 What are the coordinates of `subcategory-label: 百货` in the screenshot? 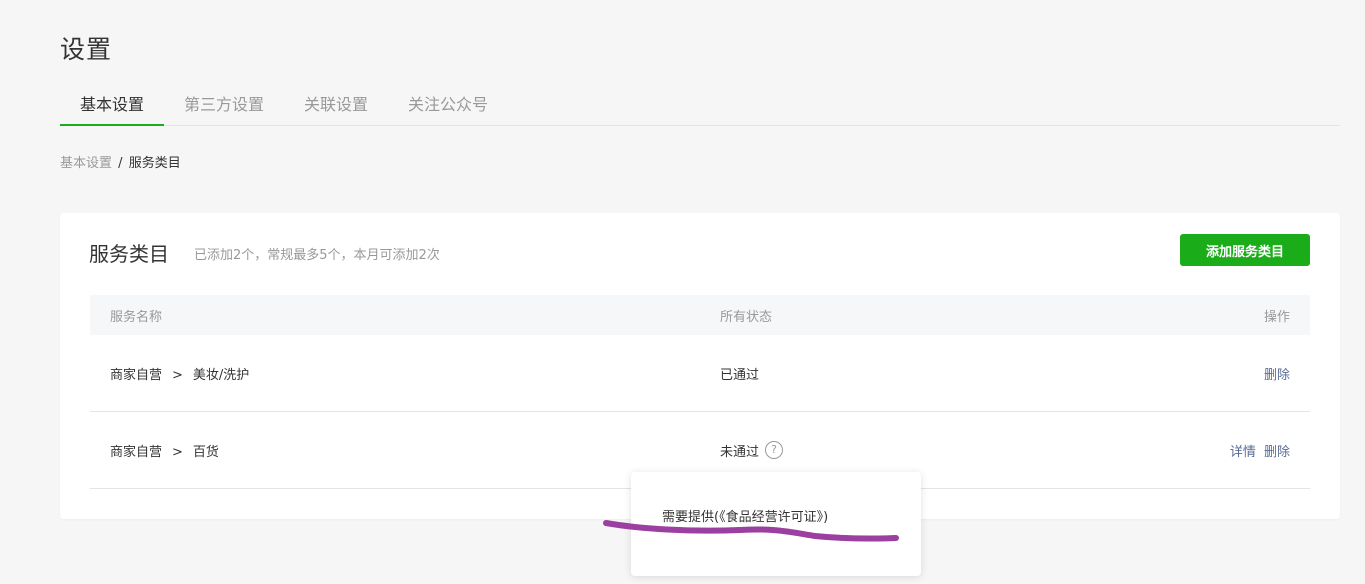 It's located at (205, 452).